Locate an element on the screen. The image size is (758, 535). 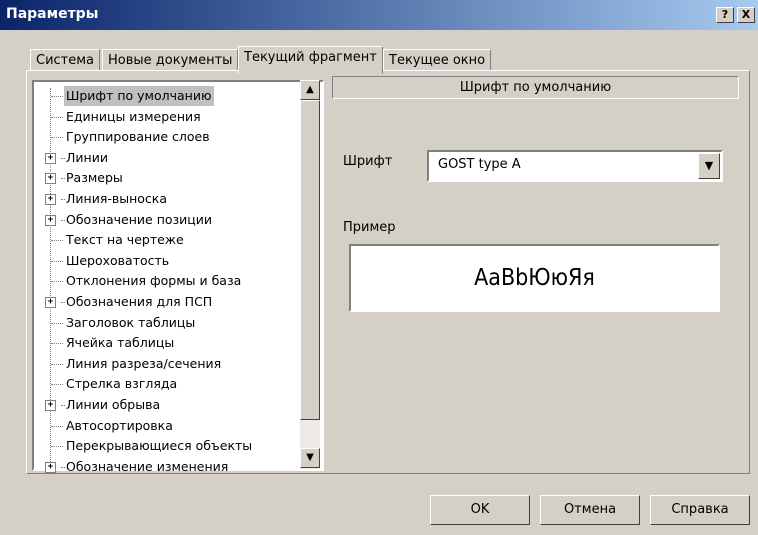
scroll-down-button: ▼ is located at coordinates (310, 458).